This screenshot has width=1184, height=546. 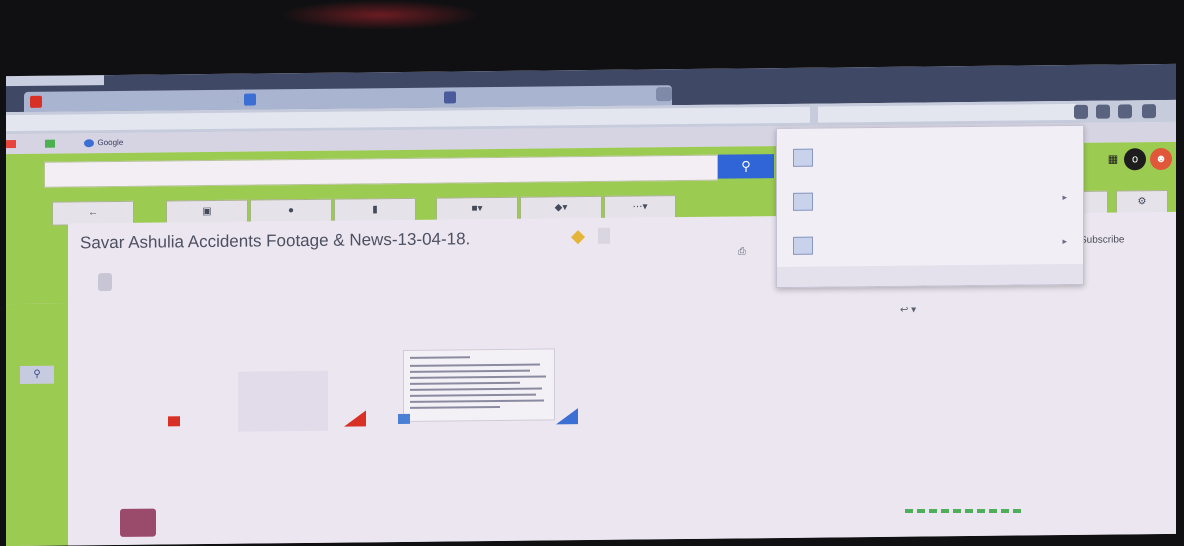 I want to click on download-item, so click(x=930, y=155).